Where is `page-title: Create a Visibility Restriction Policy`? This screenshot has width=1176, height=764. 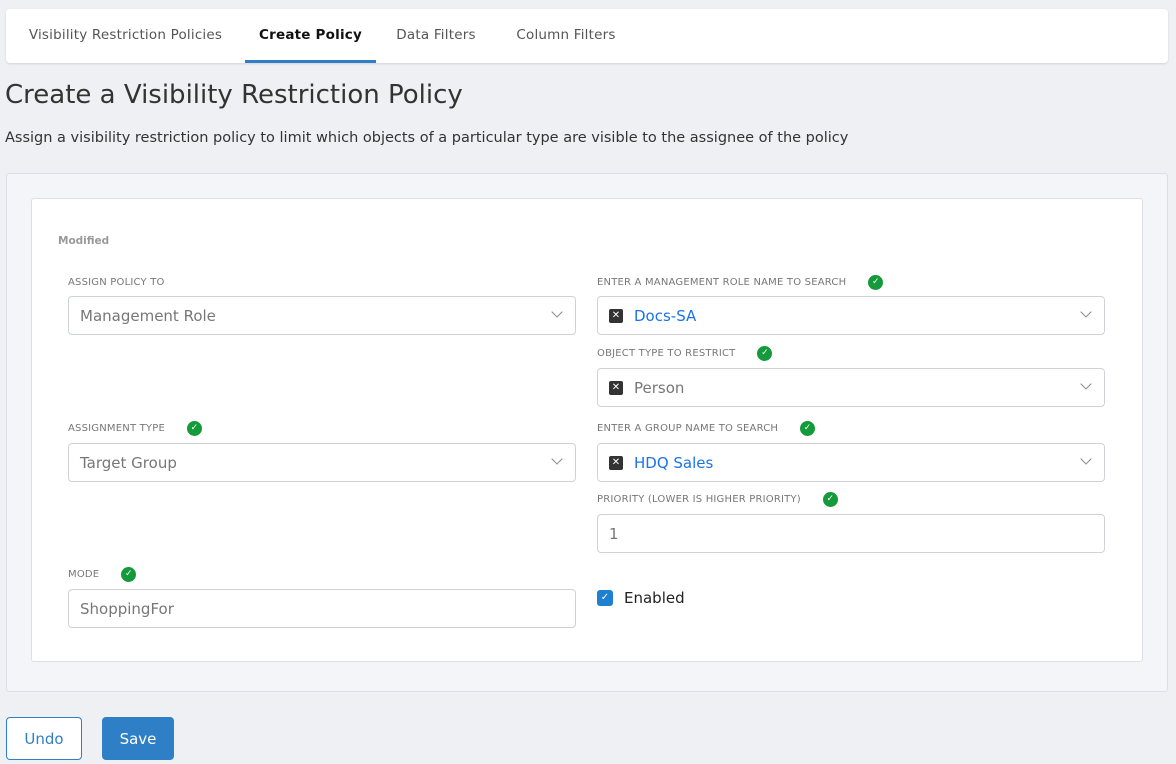 page-title: Create a Visibility Restriction Policy is located at coordinates (234, 95).